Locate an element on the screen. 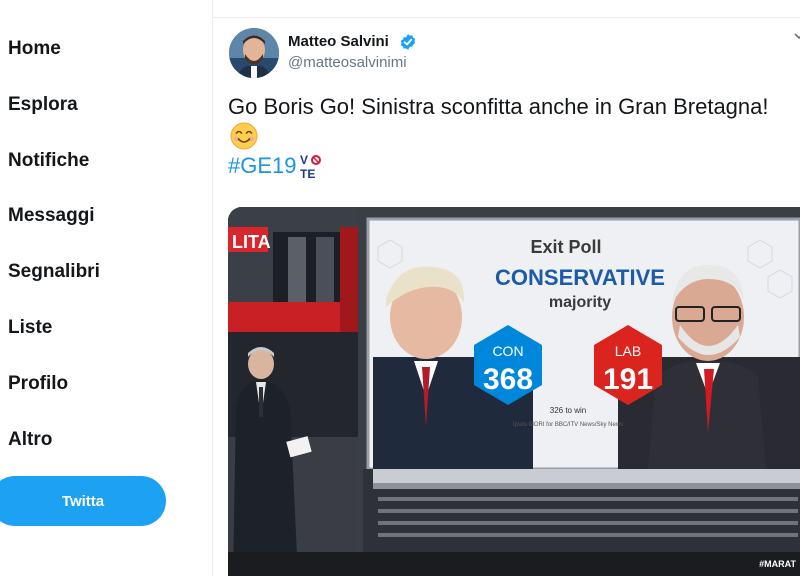 This screenshot has width=800, height=576. svg-text: TE is located at coordinates (307, 173).